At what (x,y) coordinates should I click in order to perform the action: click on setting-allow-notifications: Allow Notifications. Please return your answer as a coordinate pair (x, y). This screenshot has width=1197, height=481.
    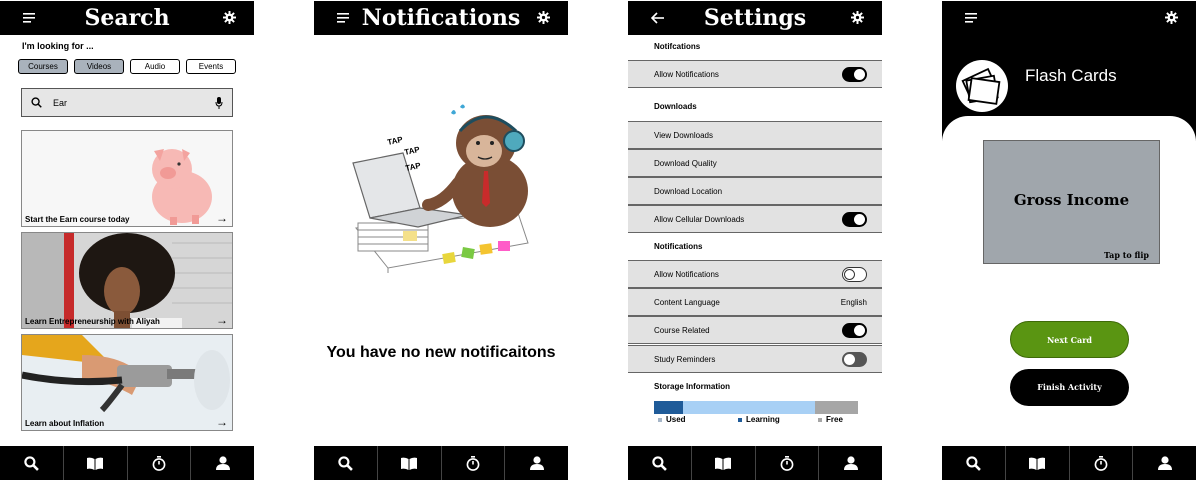
    Looking at the image, I should click on (755, 74).